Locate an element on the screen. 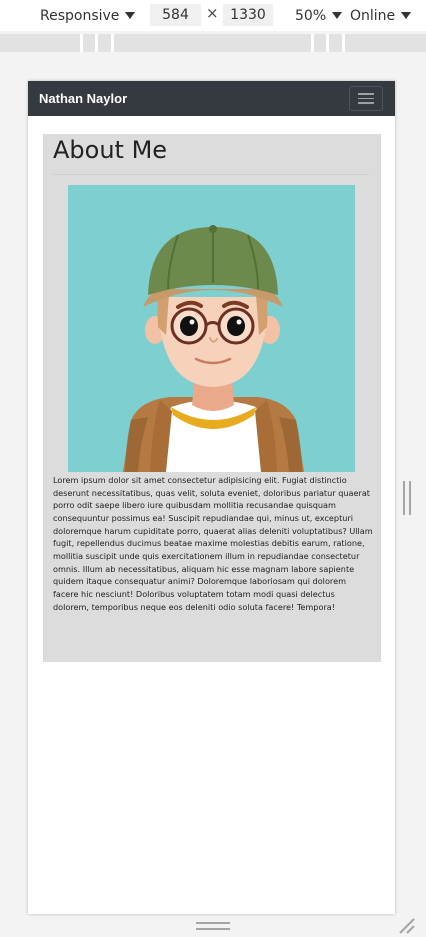  zoom-select: 50% is located at coordinates (319, 15).